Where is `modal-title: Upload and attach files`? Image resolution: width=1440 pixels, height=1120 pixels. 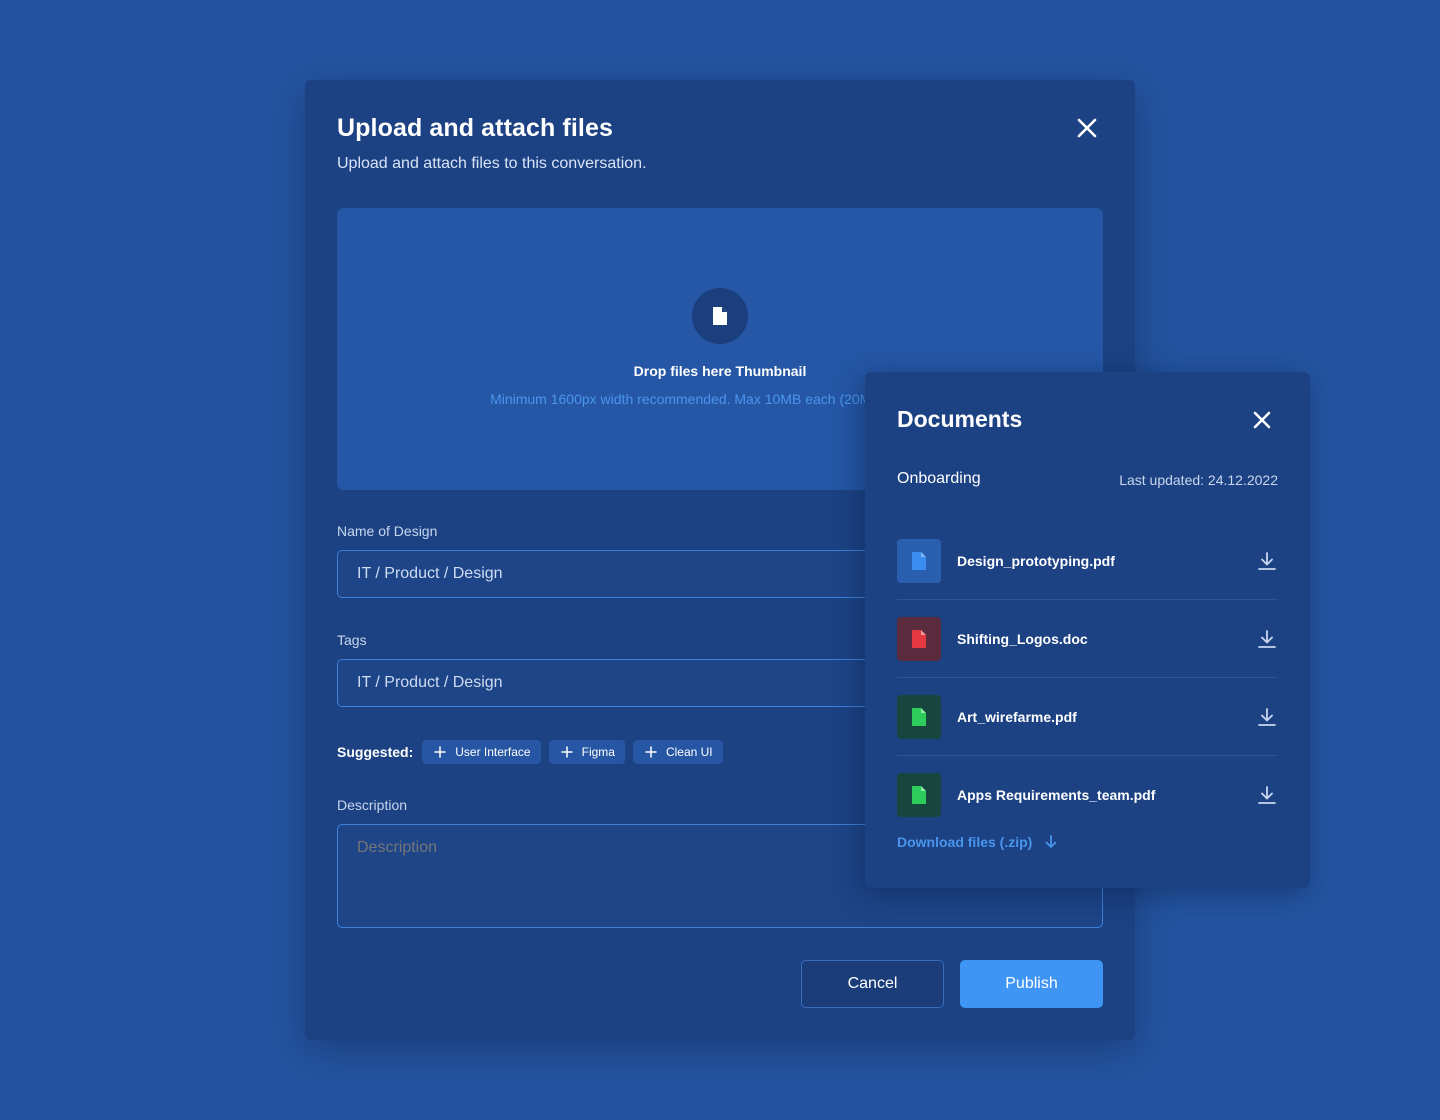
modal-title: Upload and attach files is located at coordinates (475, 128).